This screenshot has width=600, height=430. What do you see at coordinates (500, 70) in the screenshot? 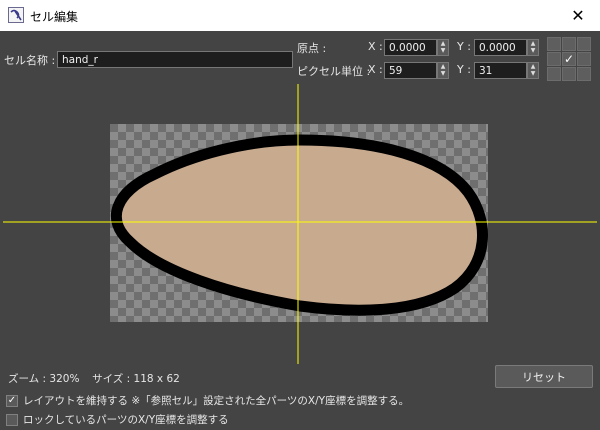
I see `pixel-y-input` at bounding box center [500, 70].